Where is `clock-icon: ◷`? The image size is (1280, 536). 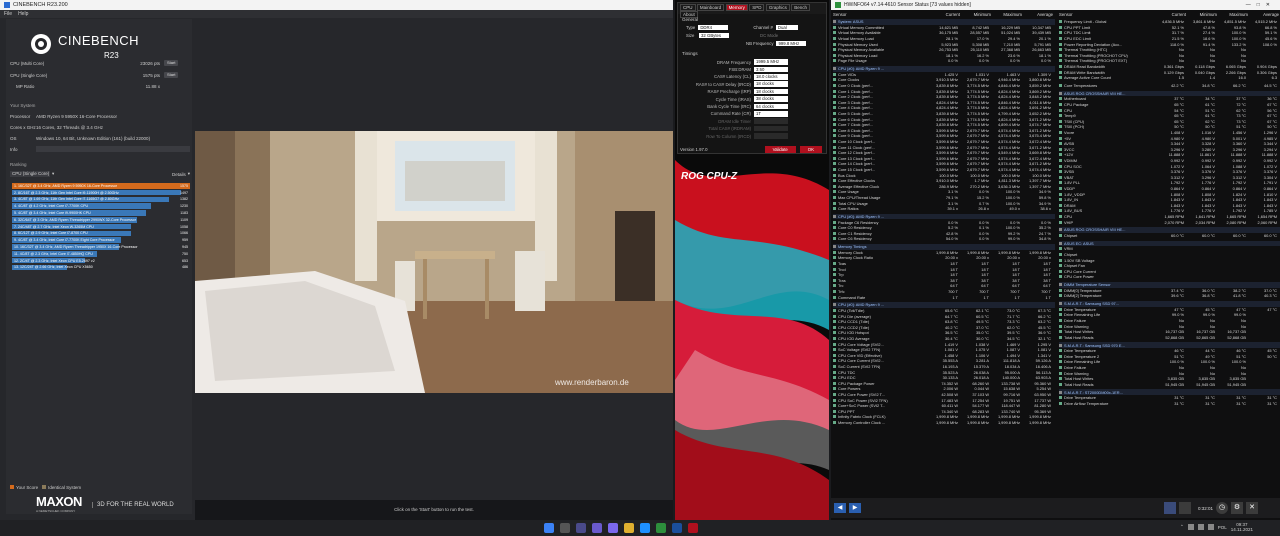
clock-icon: ◷ is located at coordinates (1222, 508).